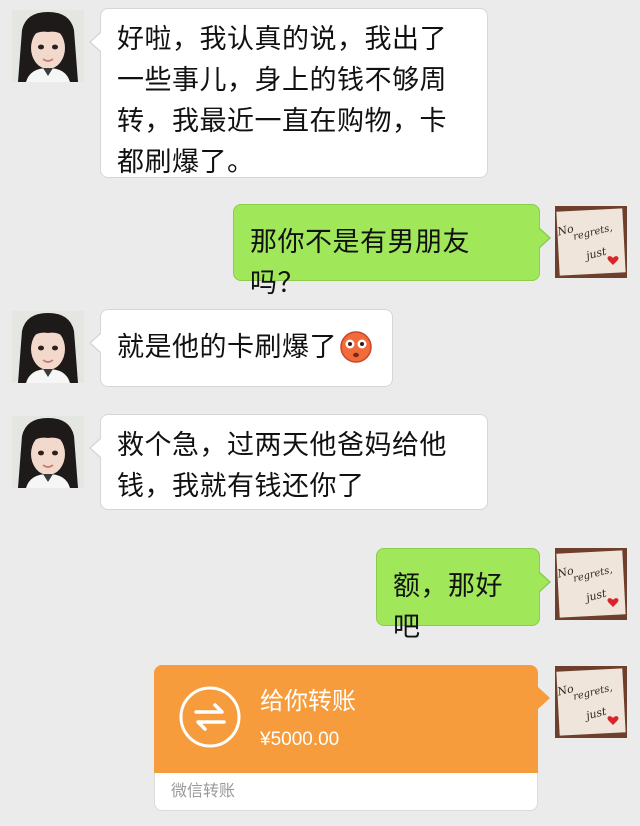 Image resolution: width=640 pixels, height=826 pixels. I want to click on message-bubble-outgoing: 那你不是有男朋友吗？, so click(392, 251).